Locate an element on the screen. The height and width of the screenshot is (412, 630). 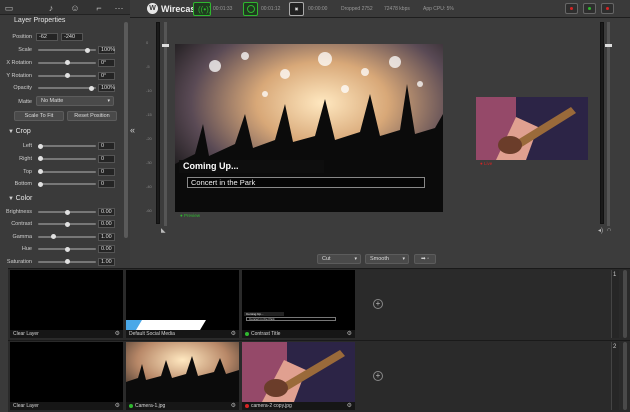
position-label: Position is located at coordinates (22, 37).